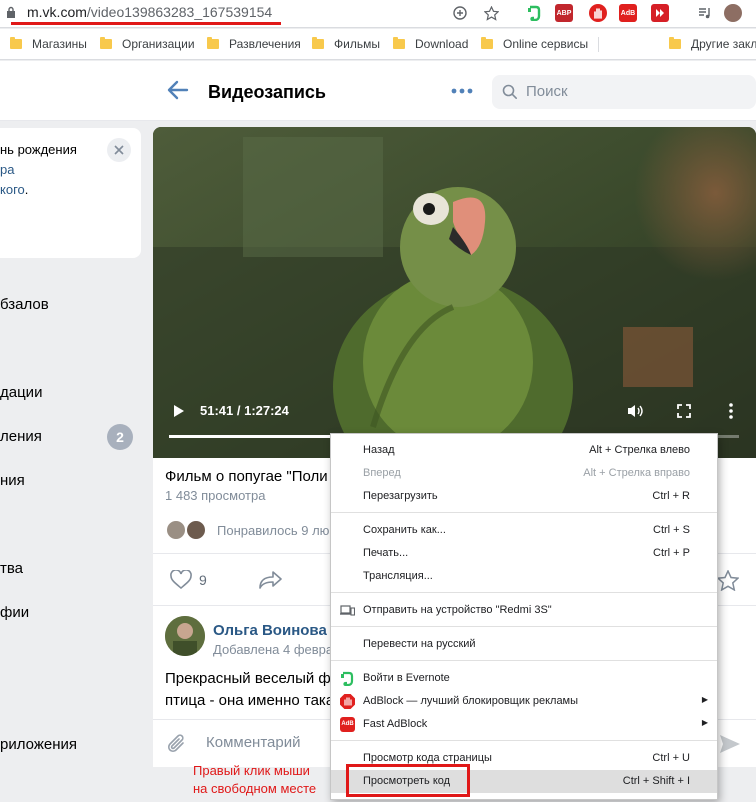 The height and width of the screenshot is (802, 756). What do you see at coordinates (509, 91) in the screenshot?
I see `search-icon` at bounding box center [509, 91].